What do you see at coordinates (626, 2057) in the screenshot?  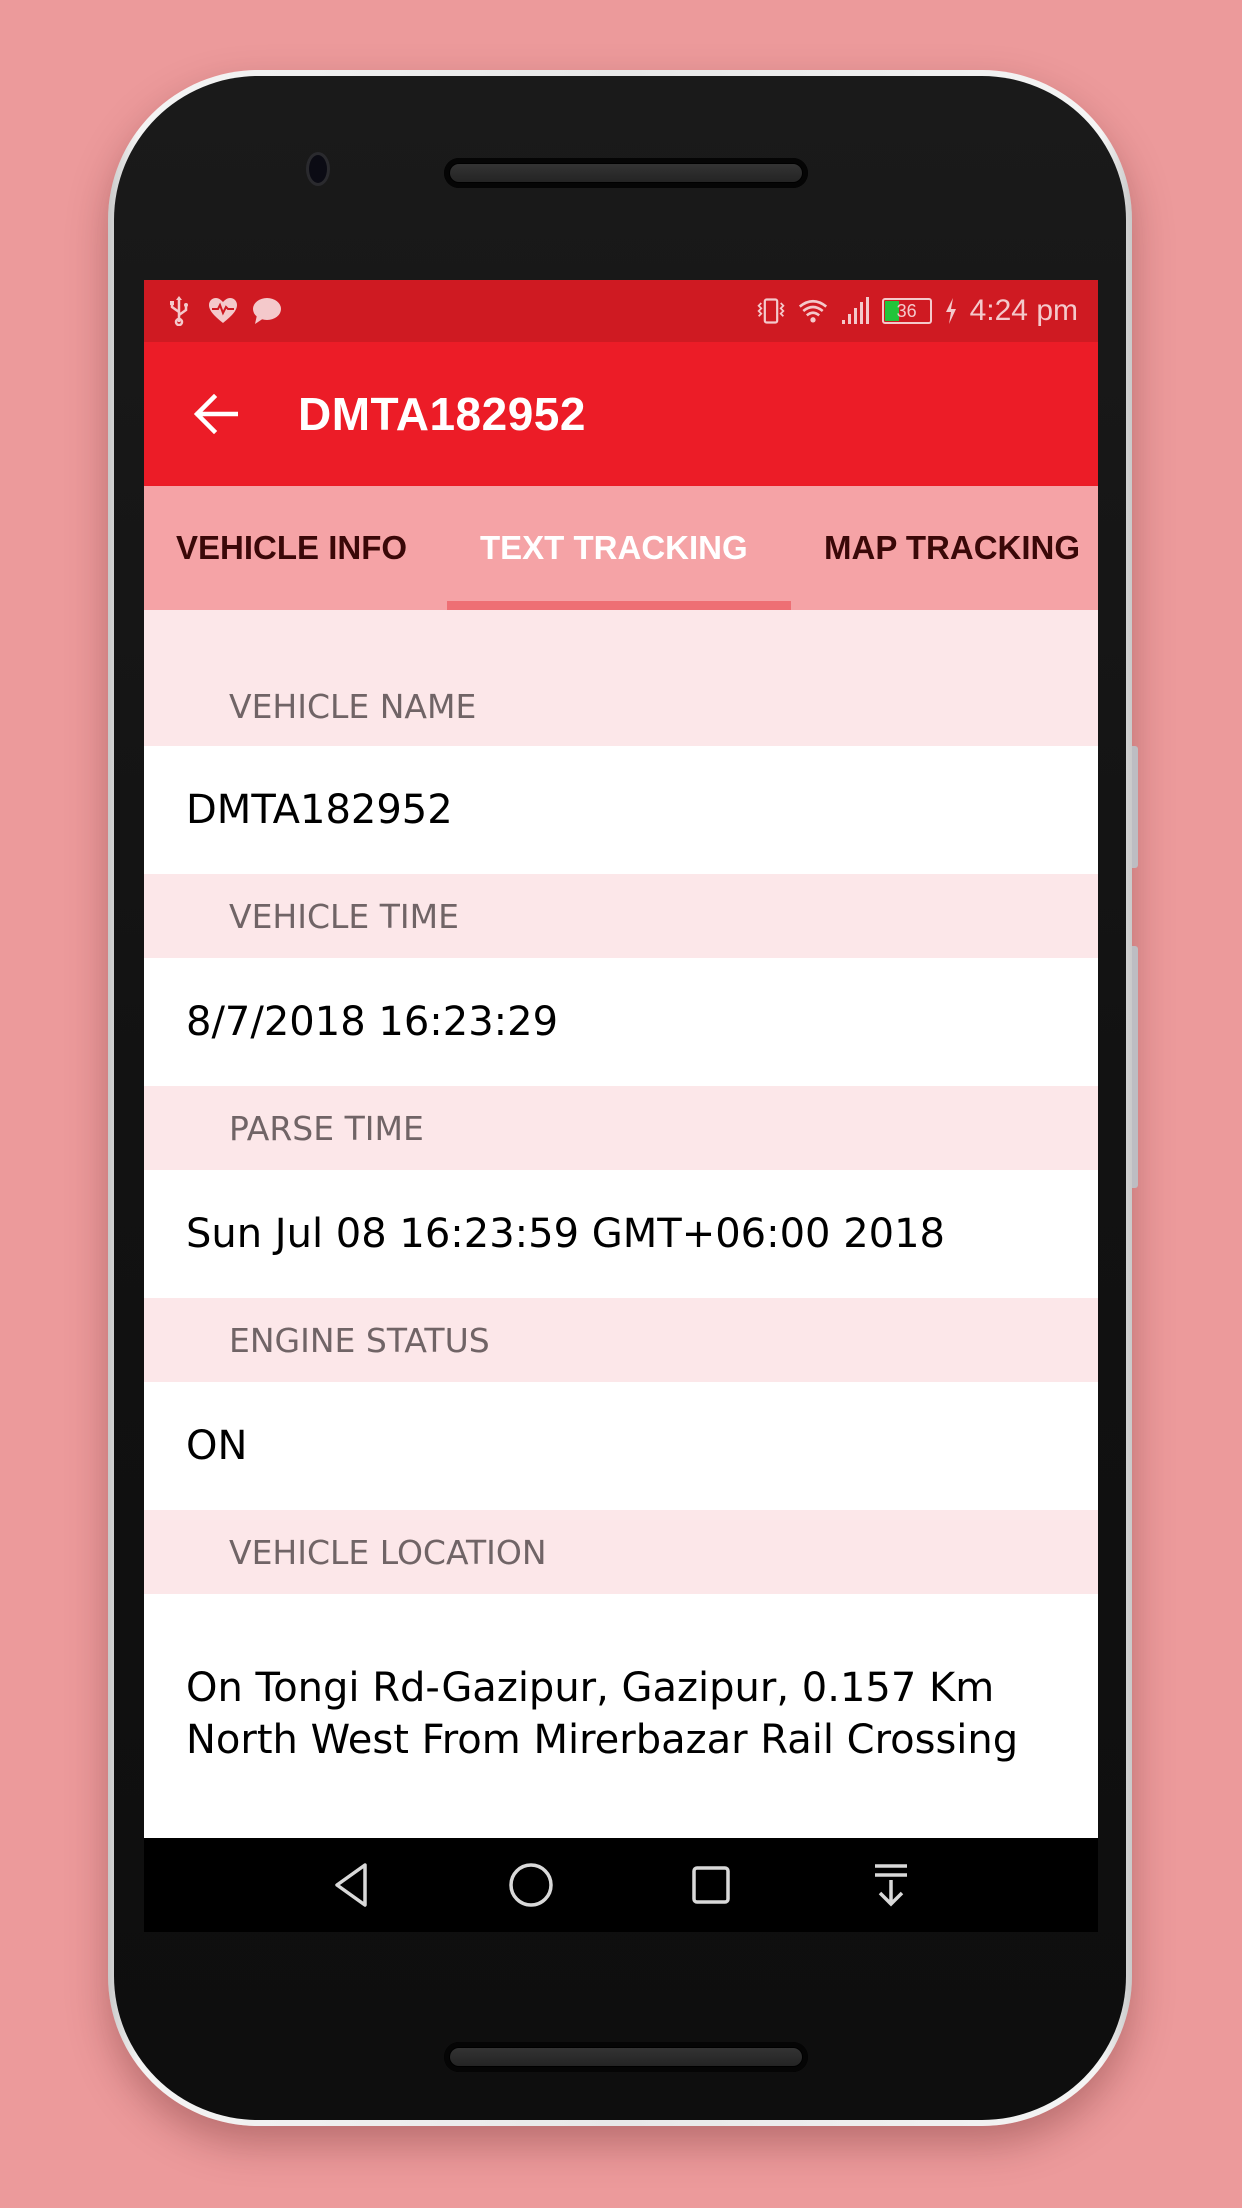 I see `bottom-speaker` at bounding box center [626, 2057].